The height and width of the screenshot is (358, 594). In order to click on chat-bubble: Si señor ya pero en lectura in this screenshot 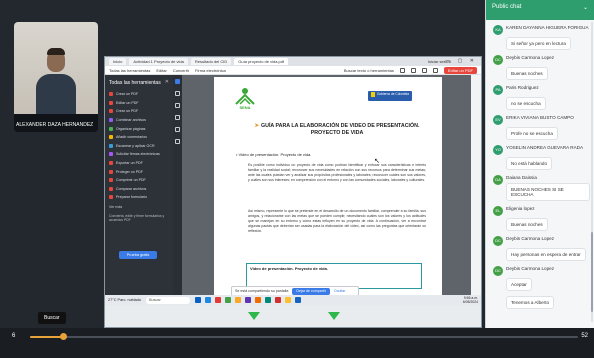, I will do `click(538, 43)`.